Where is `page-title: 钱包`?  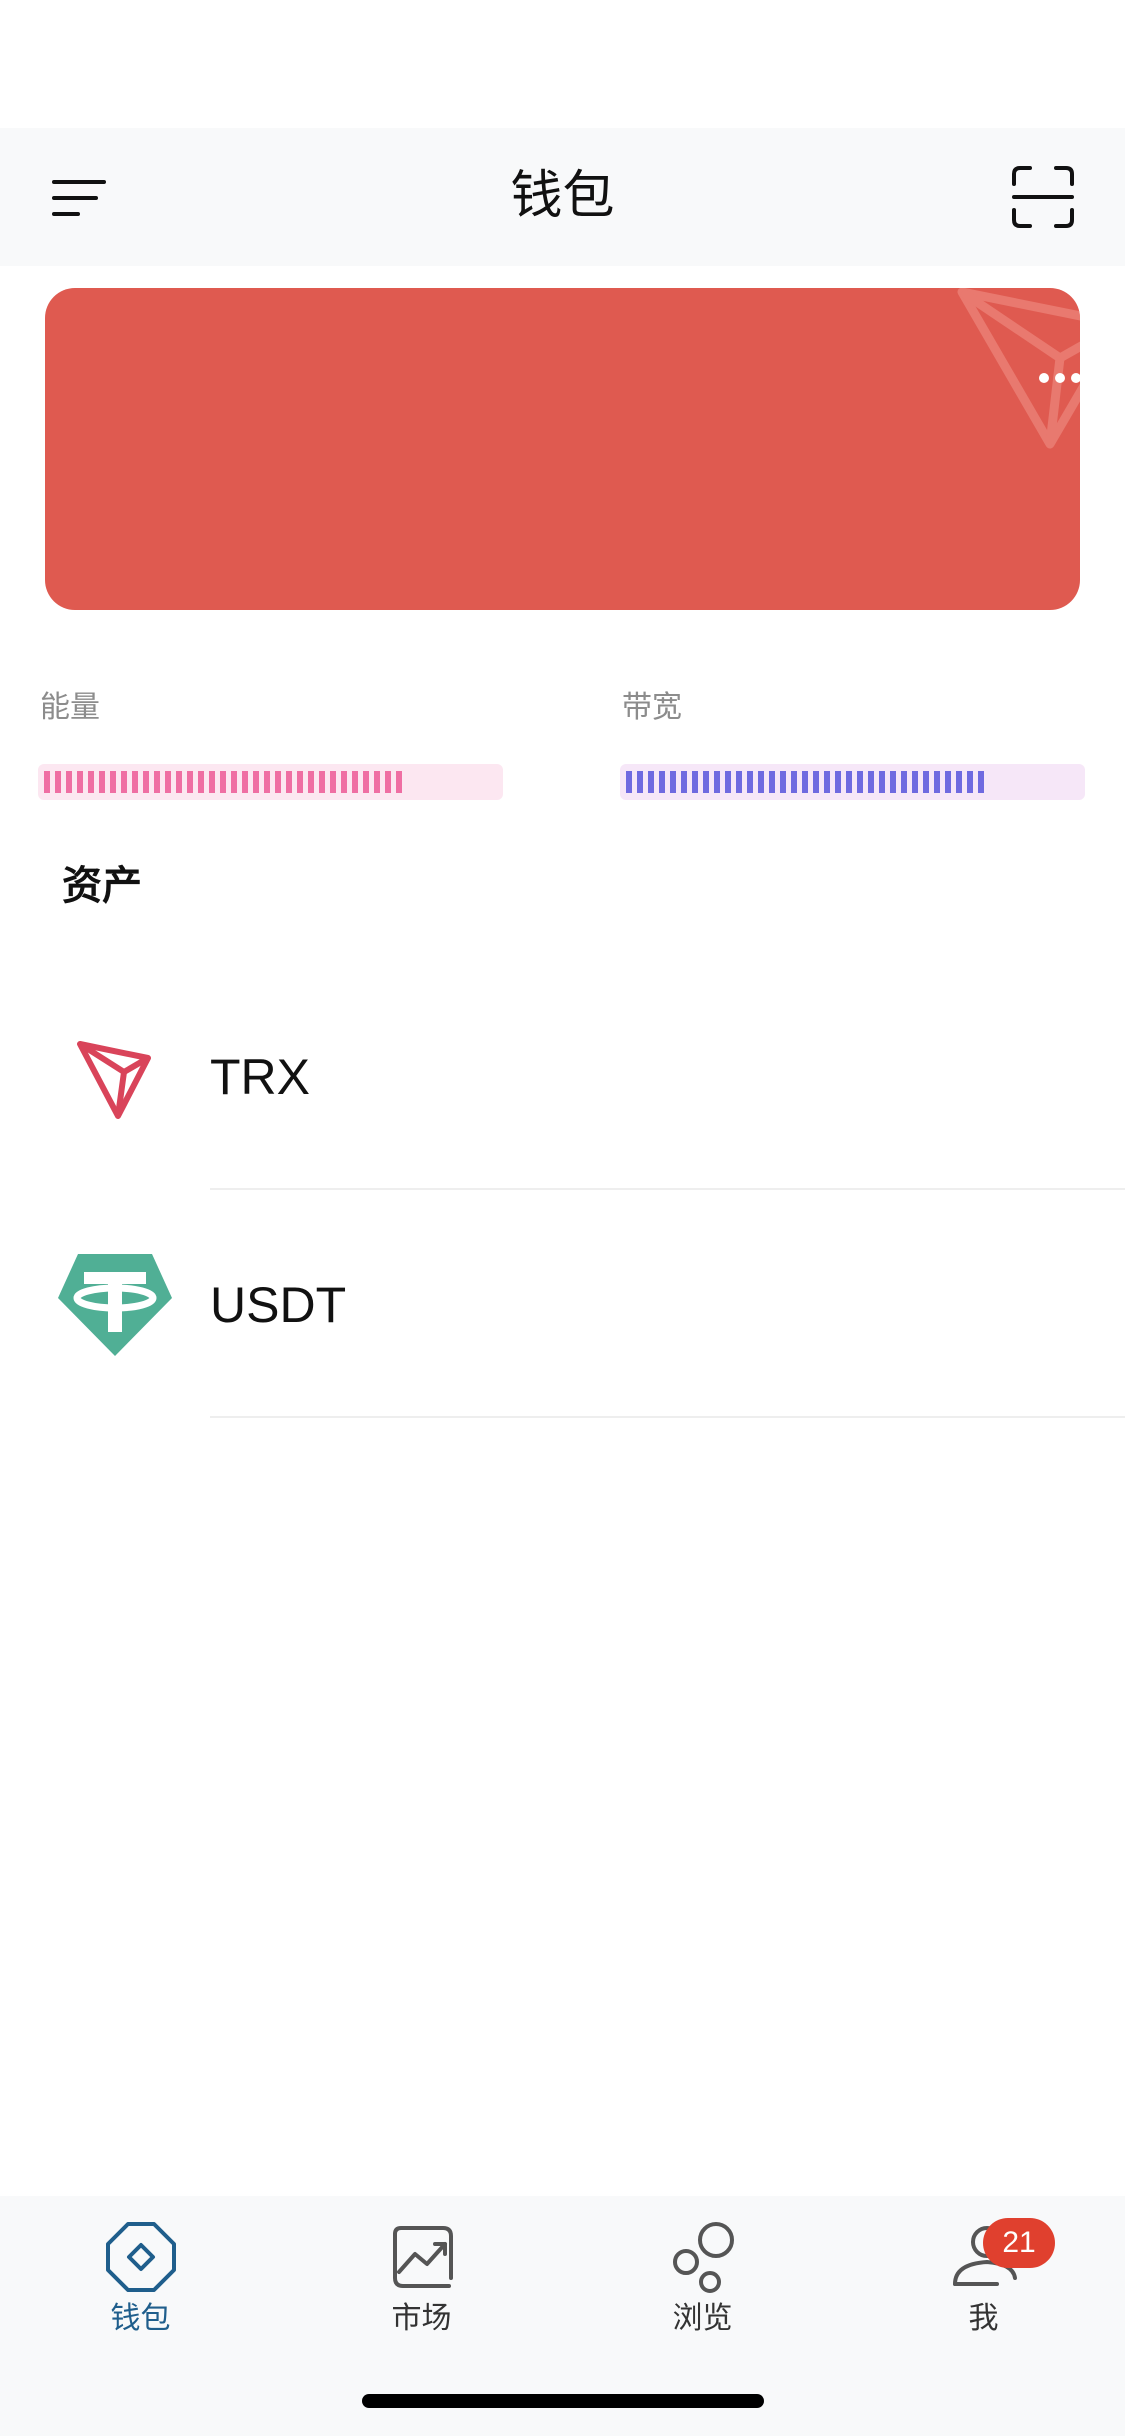
page-title: 钱包 is located at coordinates (562, 196).